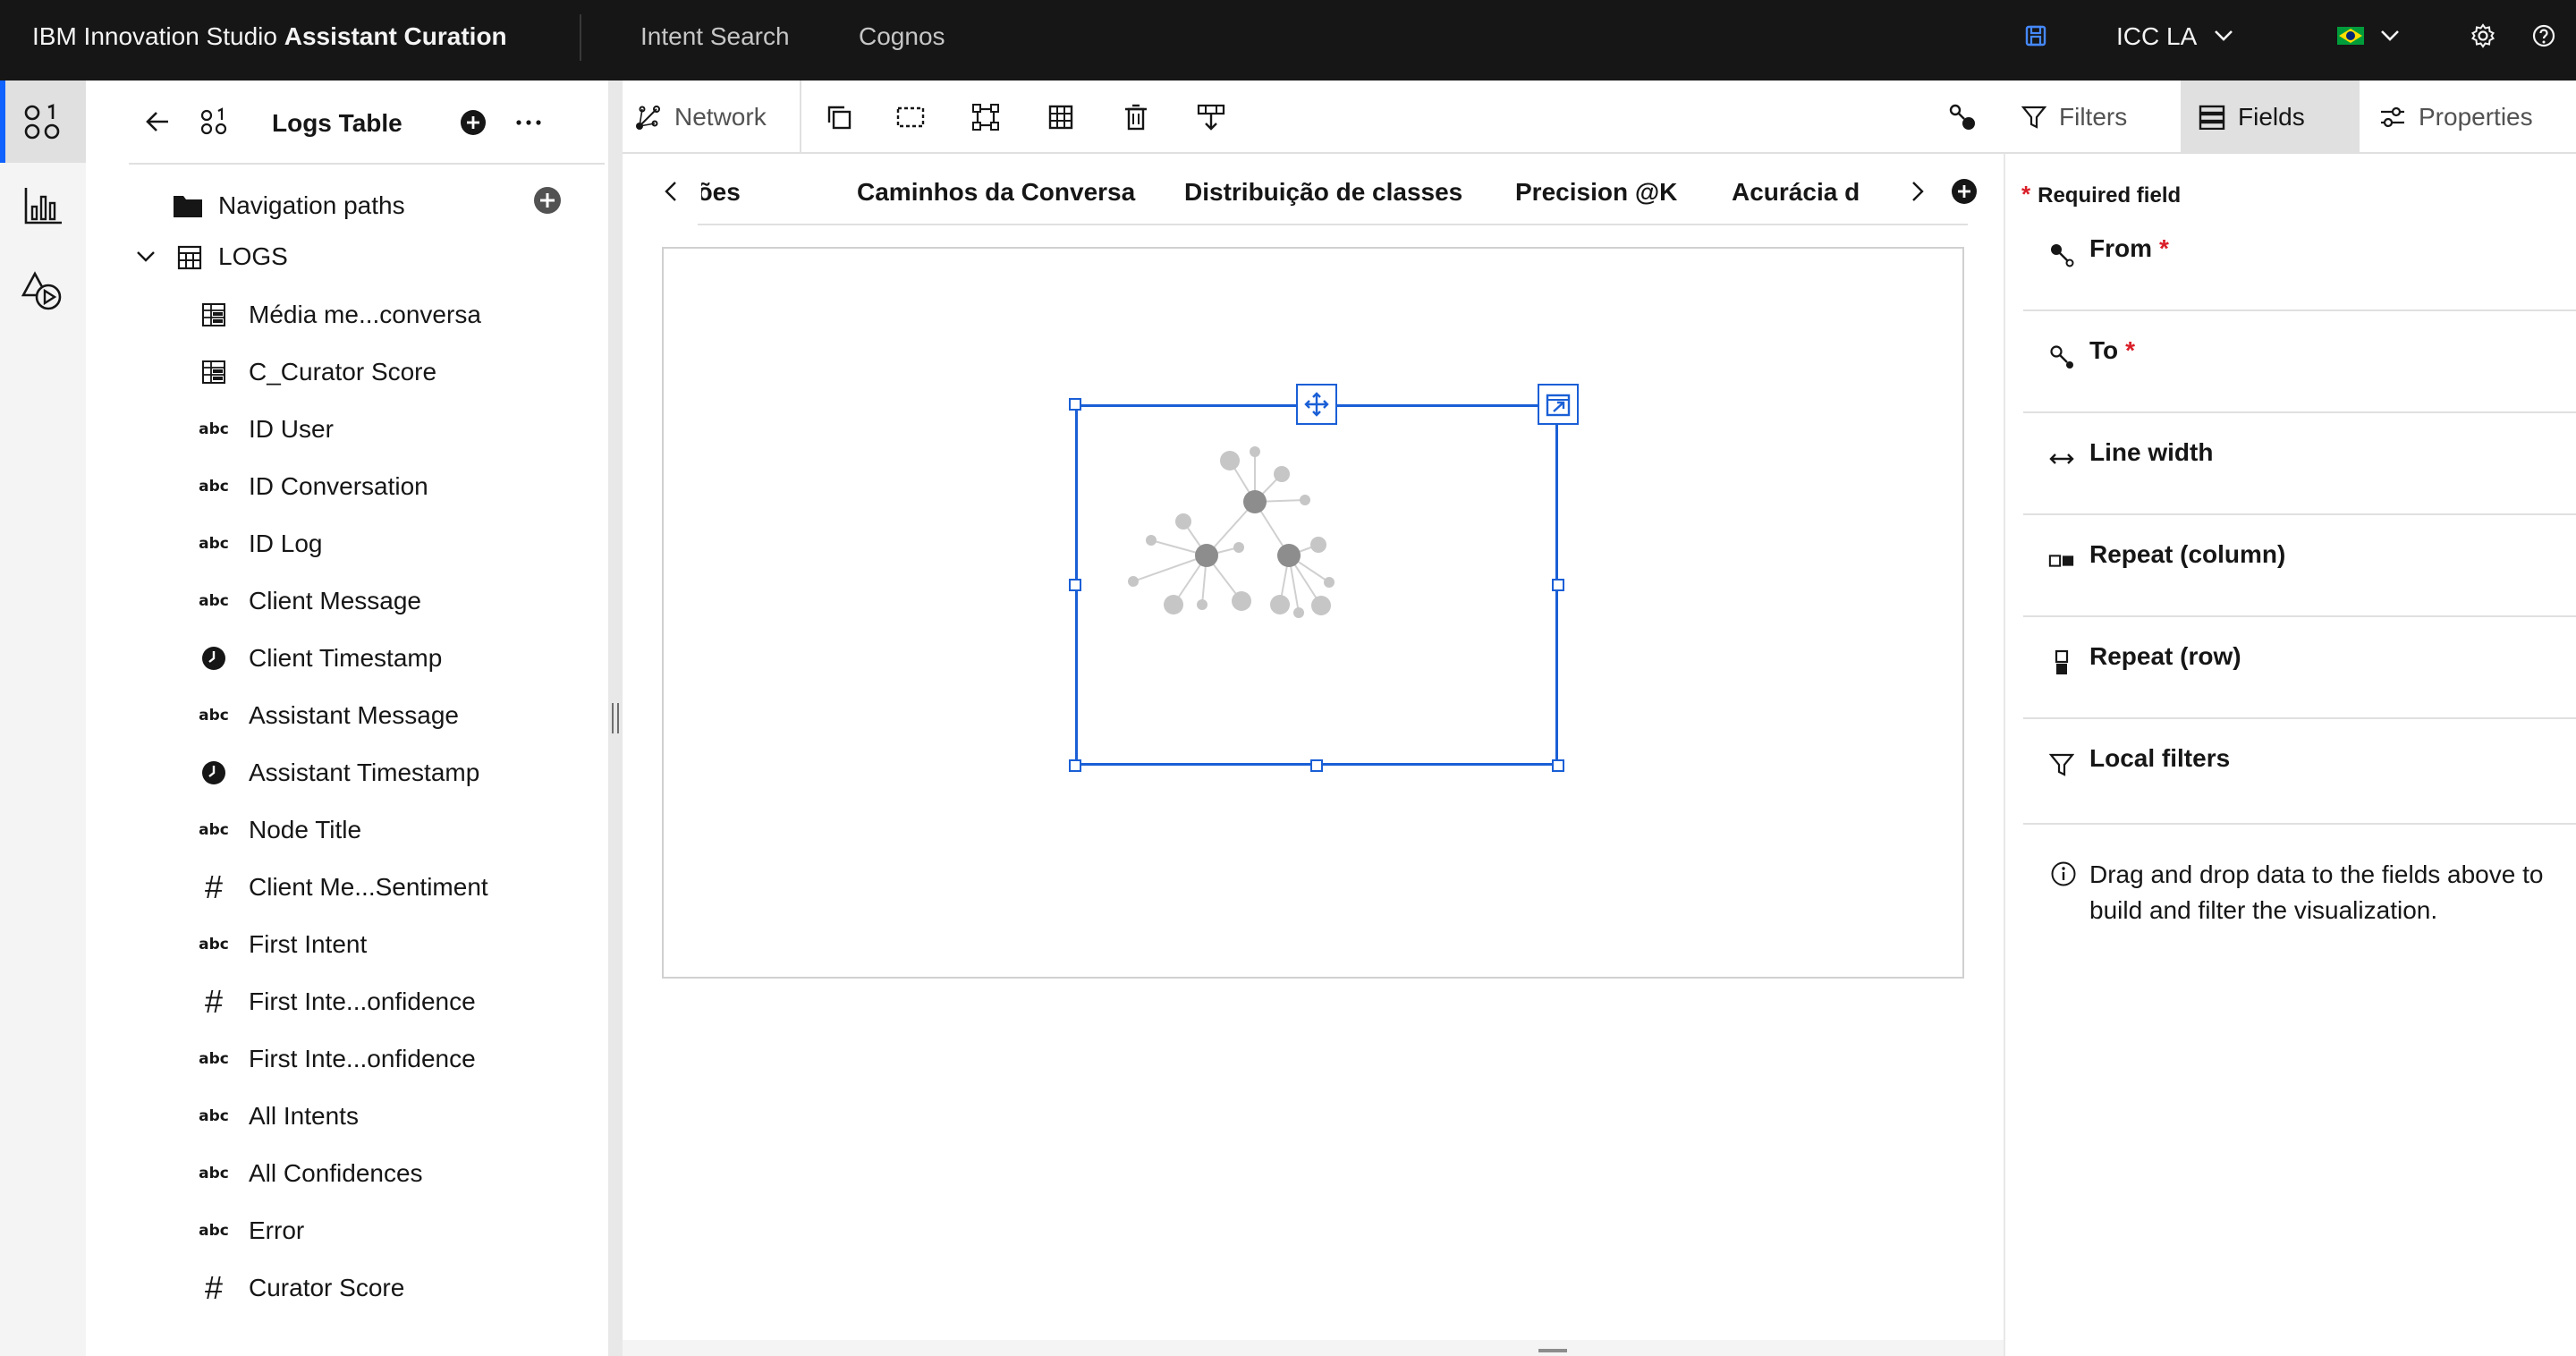 This screenshot has height=1356, width=2576. What do you see at coordinates (839, 118) in the screenshot?
I see `duplicate-icon` at bounding box center [839, 118].